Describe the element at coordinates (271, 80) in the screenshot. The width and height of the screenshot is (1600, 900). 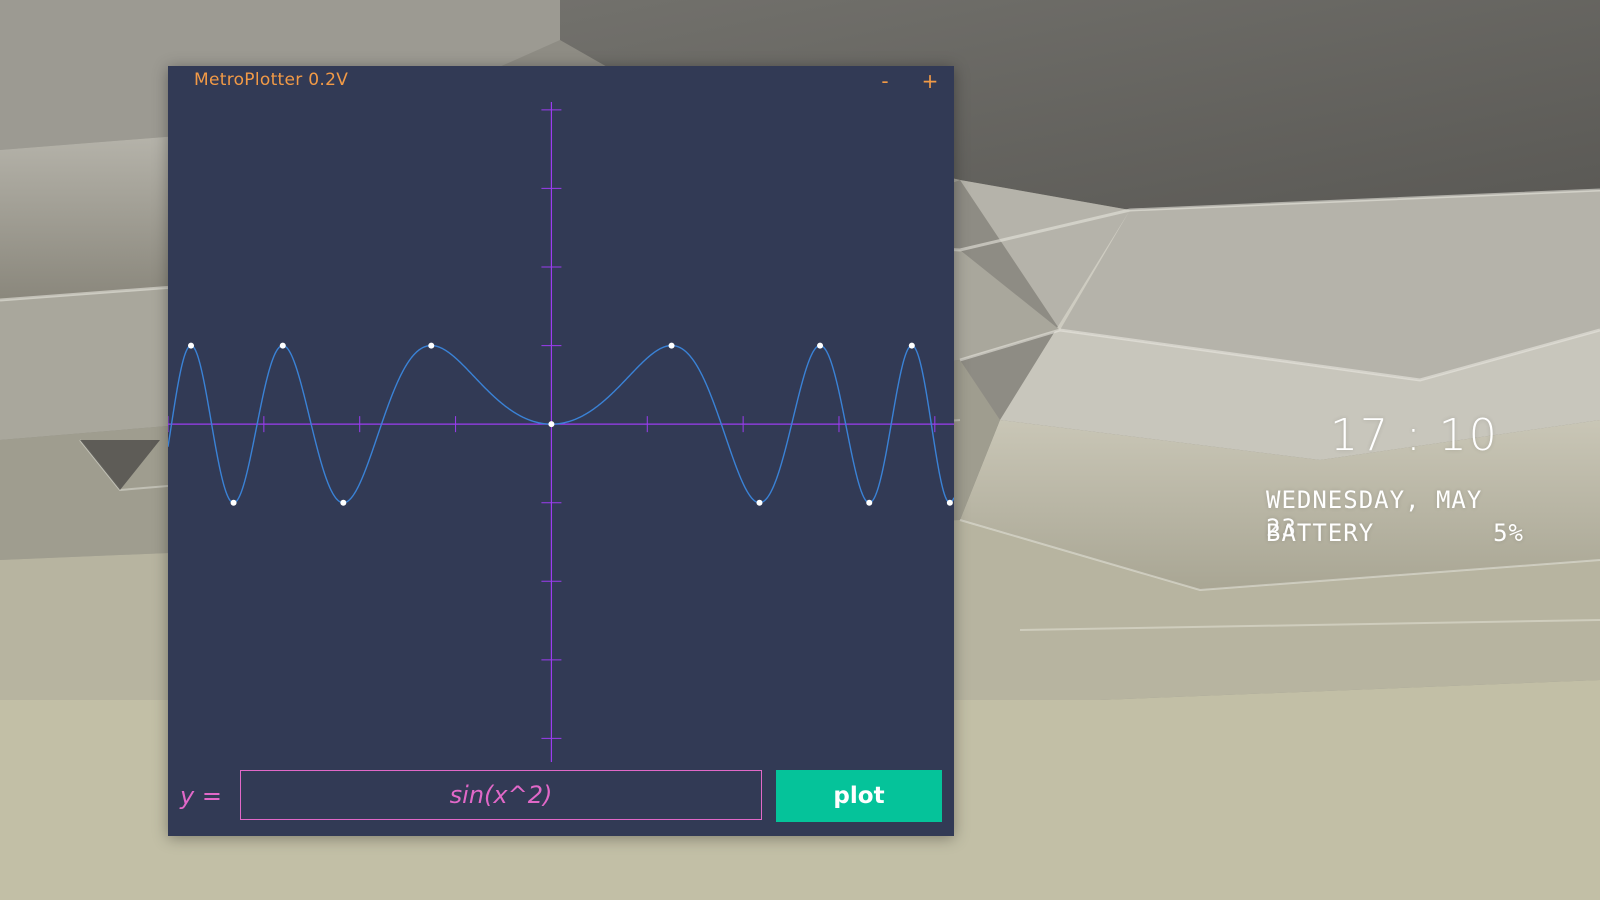
I see `app-title: MetroPlotter 0.2V` at that location.